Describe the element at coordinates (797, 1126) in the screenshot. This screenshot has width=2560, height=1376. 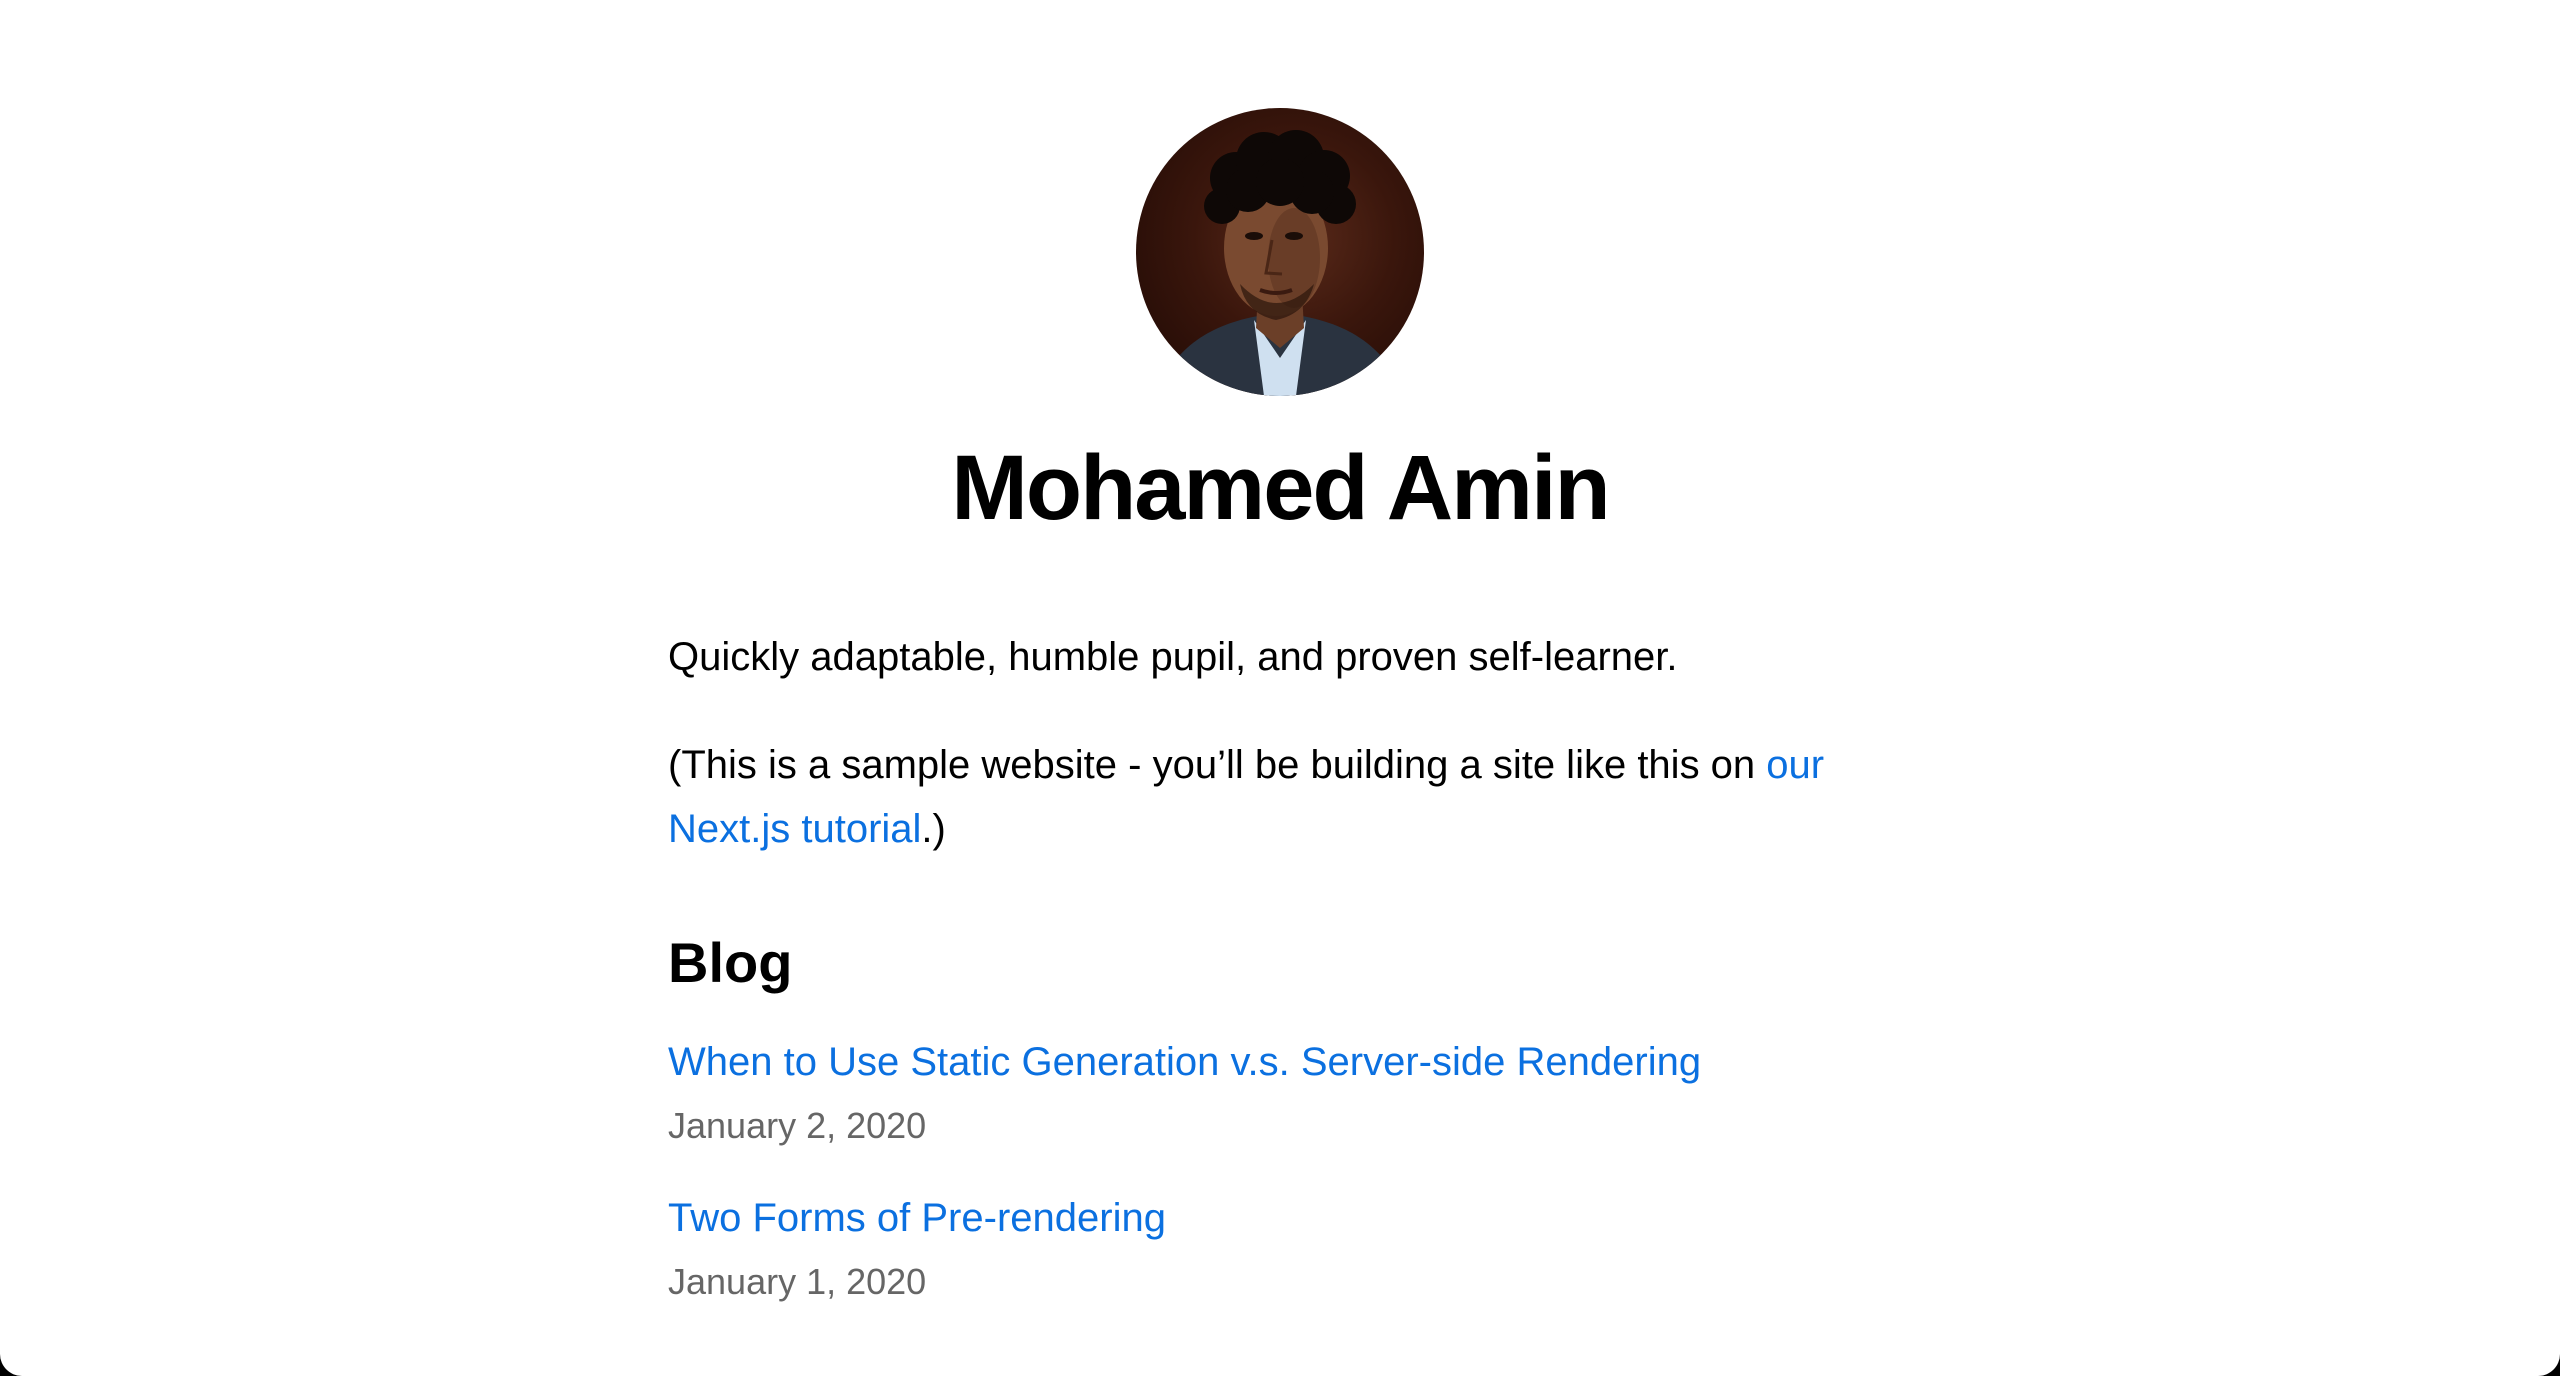
I see `post-date: January 2, 2020` at that location.